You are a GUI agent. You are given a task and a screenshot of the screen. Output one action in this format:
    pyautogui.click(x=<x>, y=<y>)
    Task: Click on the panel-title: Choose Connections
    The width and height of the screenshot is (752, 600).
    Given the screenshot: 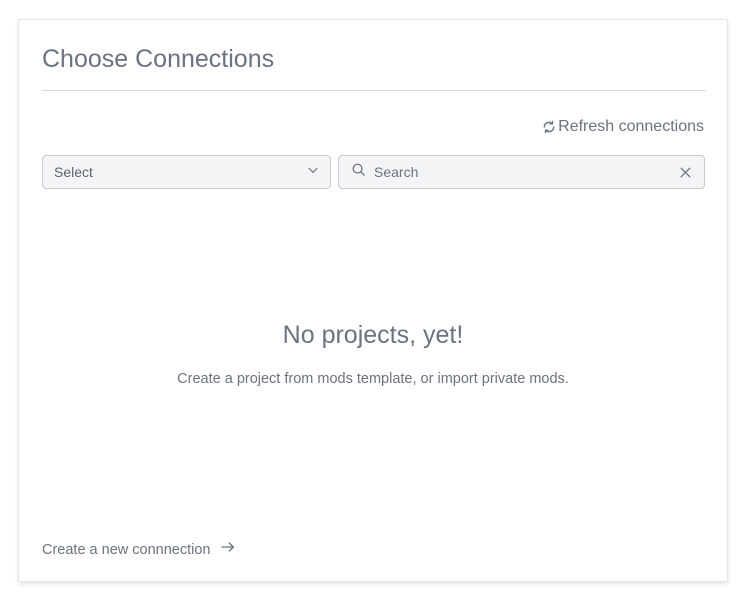 What is the action you would take?
    pyautogui.click(x=158, y=59)
    